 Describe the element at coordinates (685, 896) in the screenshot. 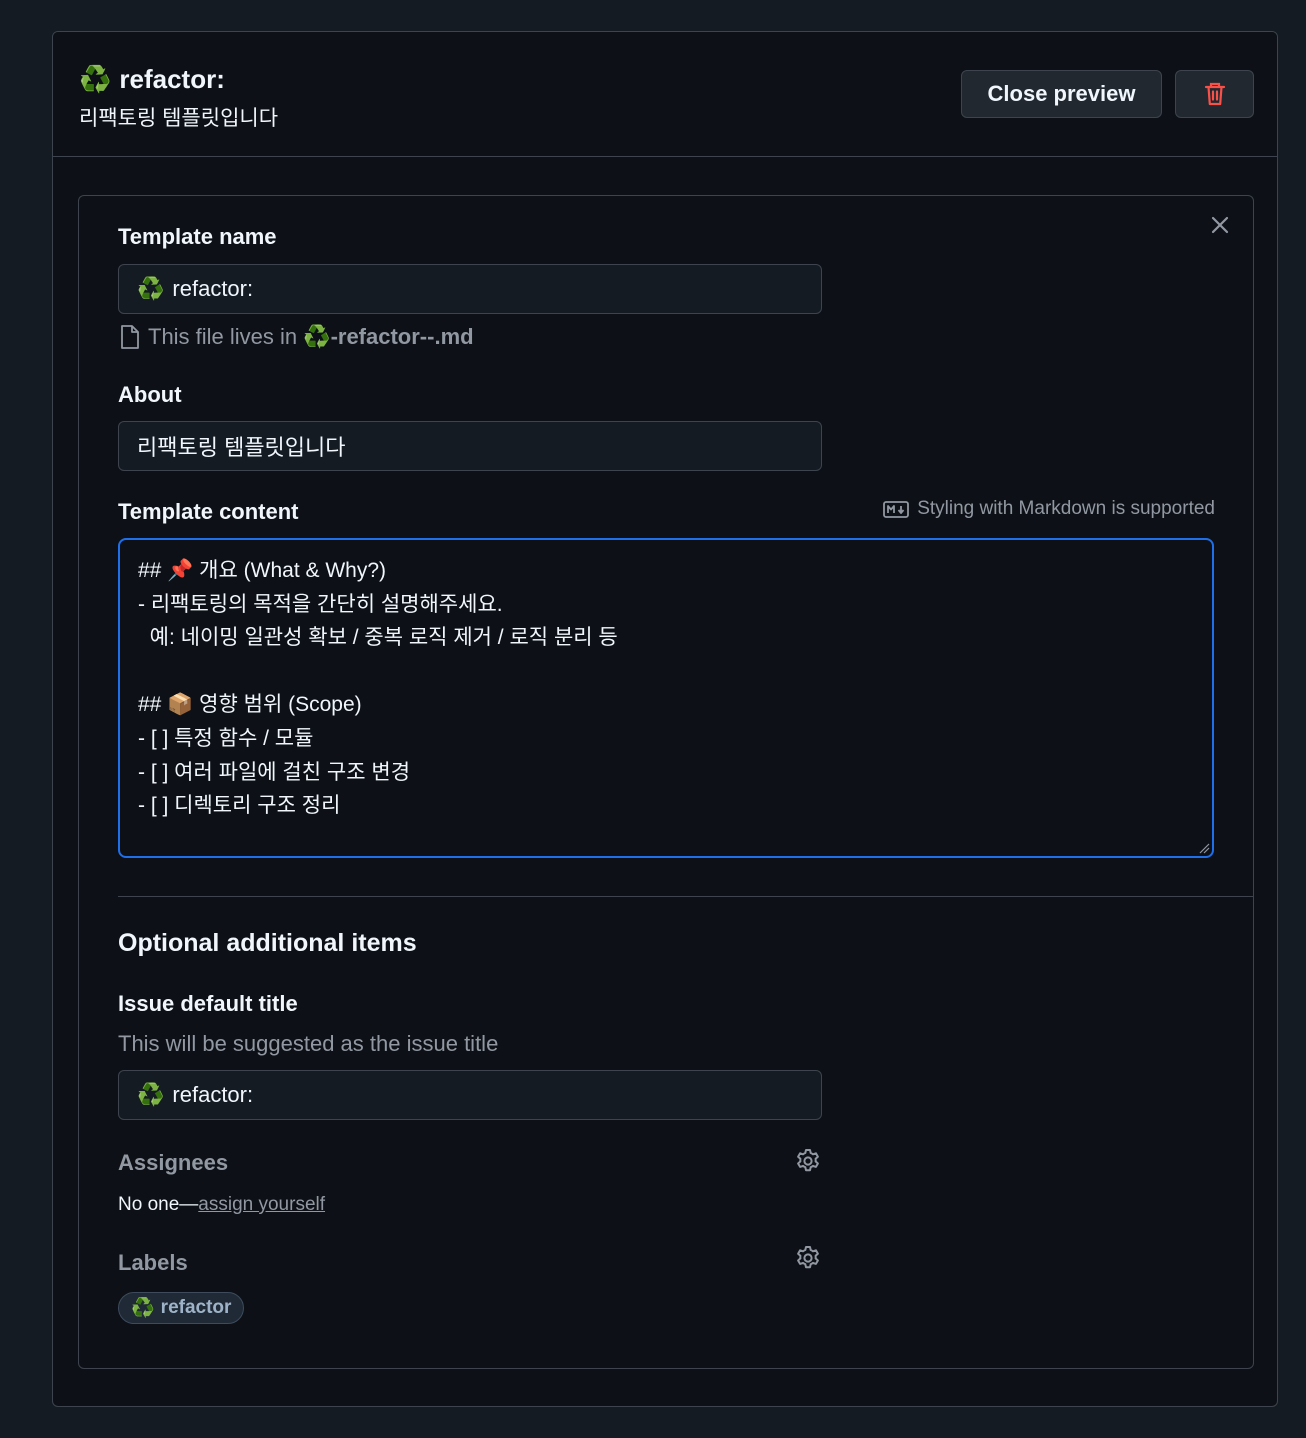

I see `section-divider` at that location.